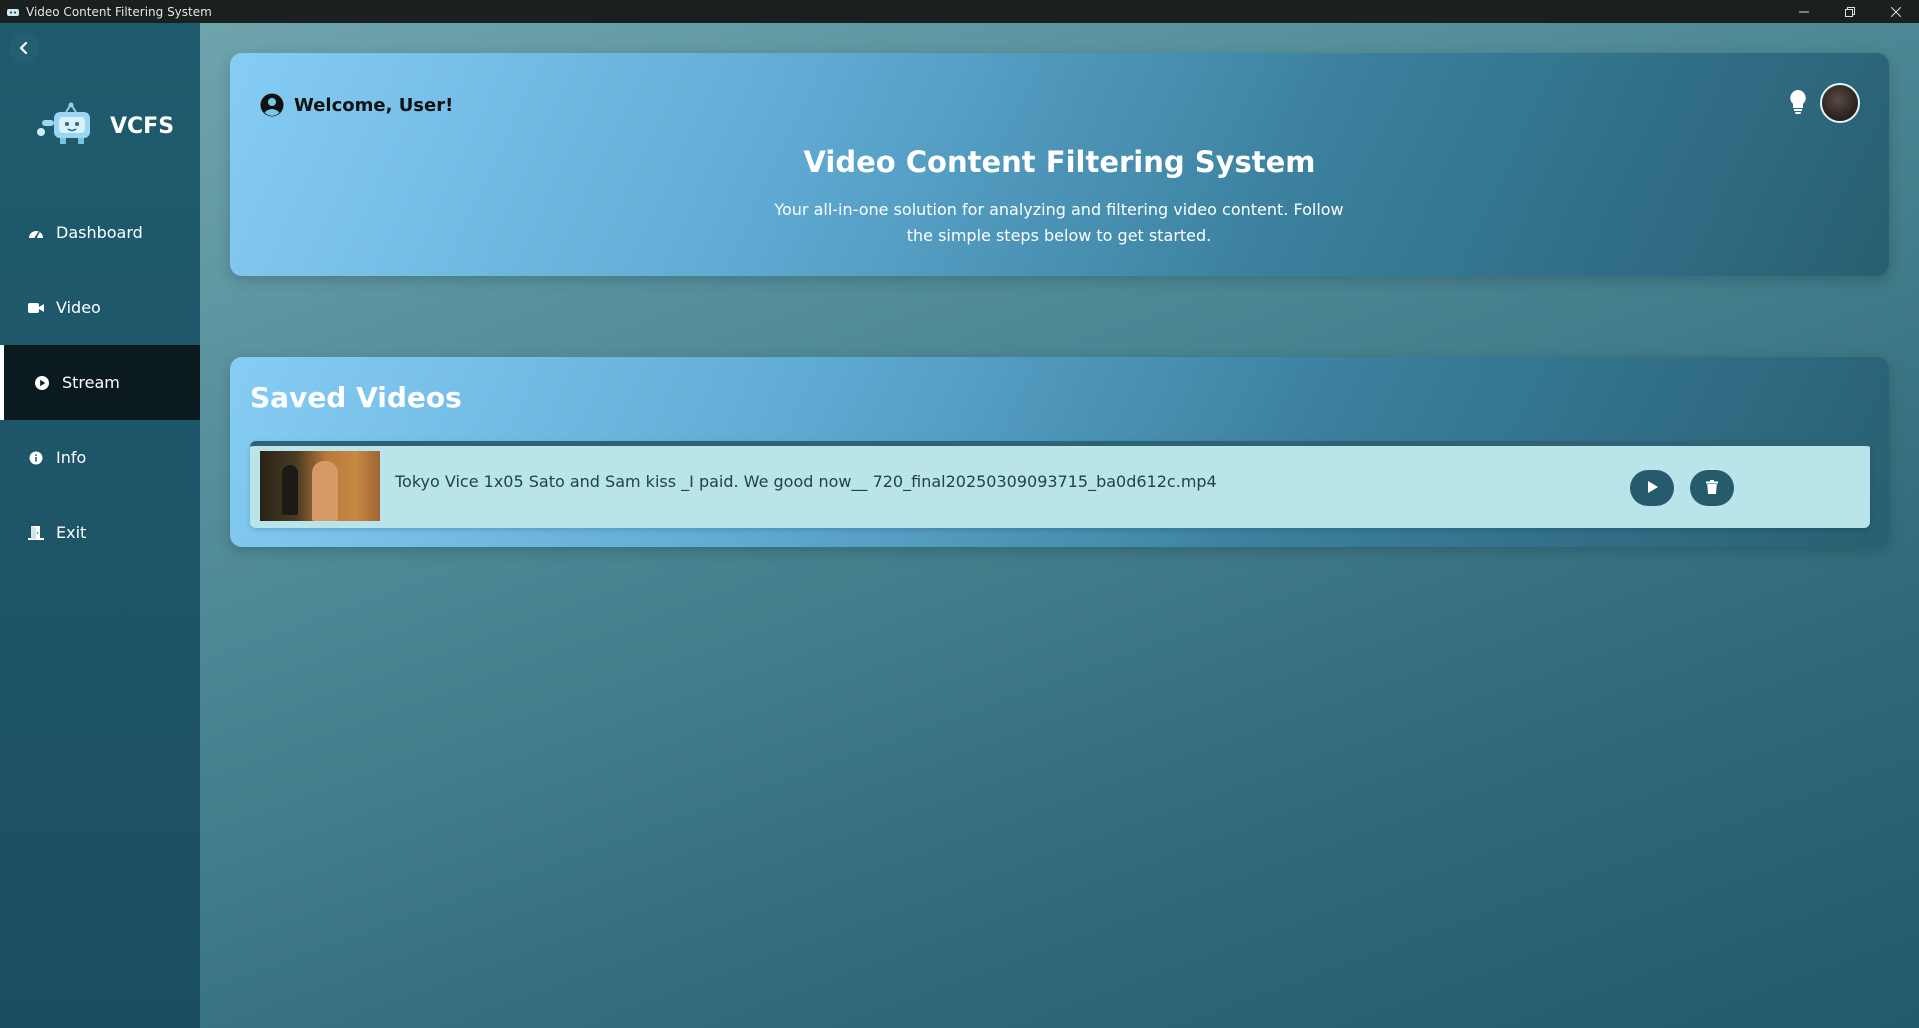 This screenshot has height=1028, width=1919. I want to click on logo-text: VCFS, so click(142, 126).